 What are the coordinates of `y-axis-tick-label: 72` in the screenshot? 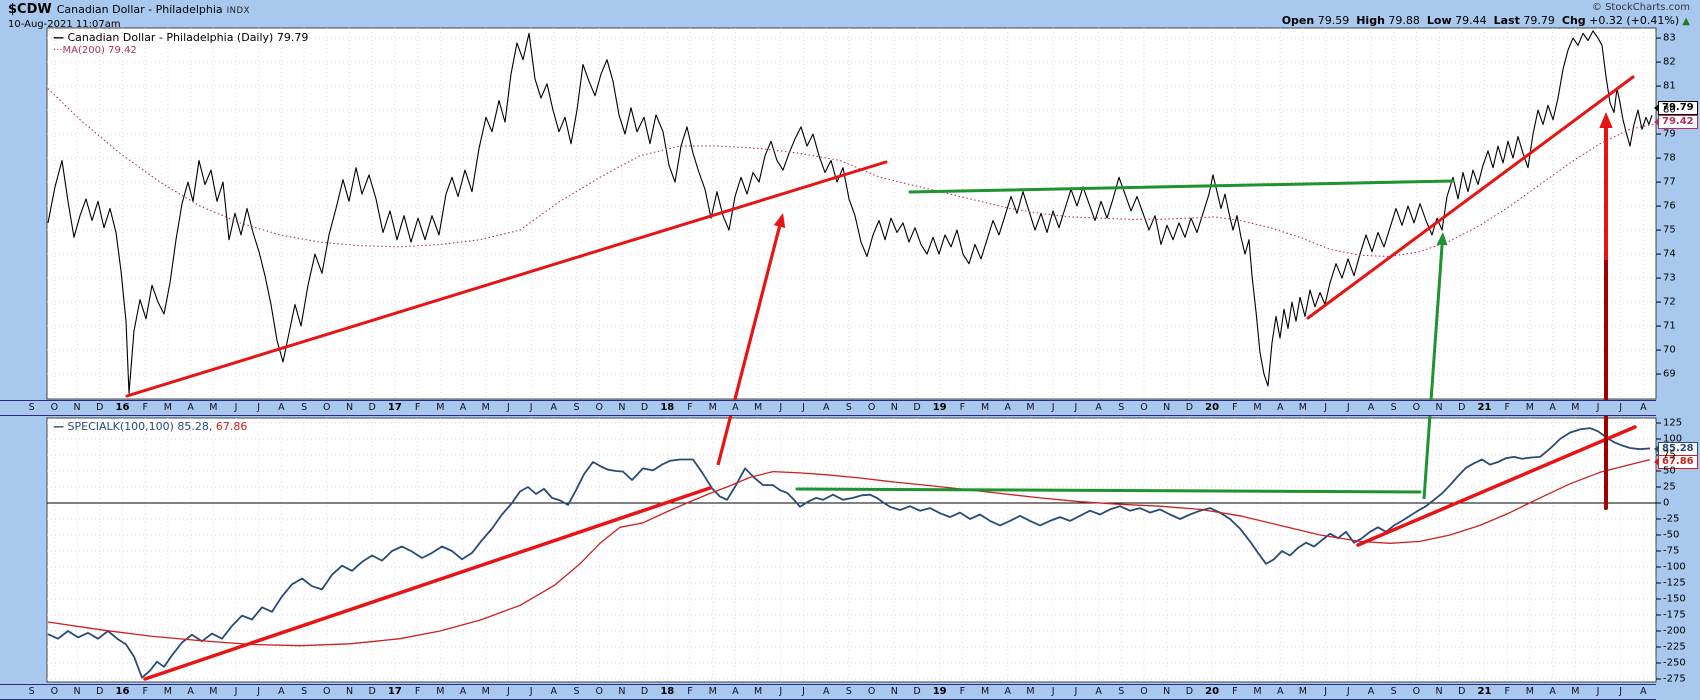 It's located at (1669, 302).